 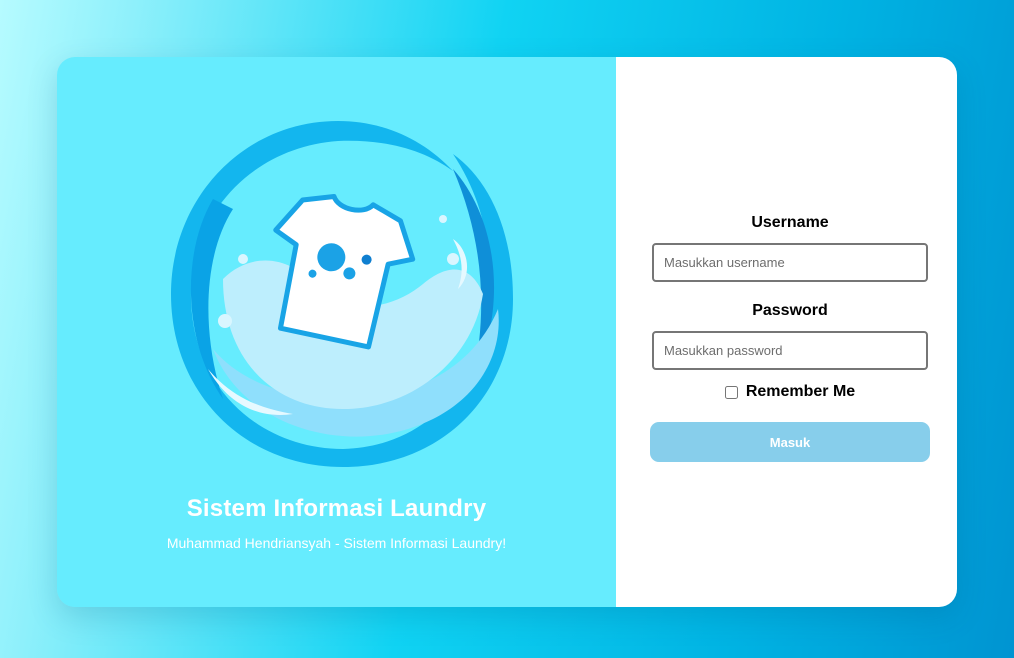 I want to click on login-form: Username Password Remember Me Masuk, so click(x=790, y=337).